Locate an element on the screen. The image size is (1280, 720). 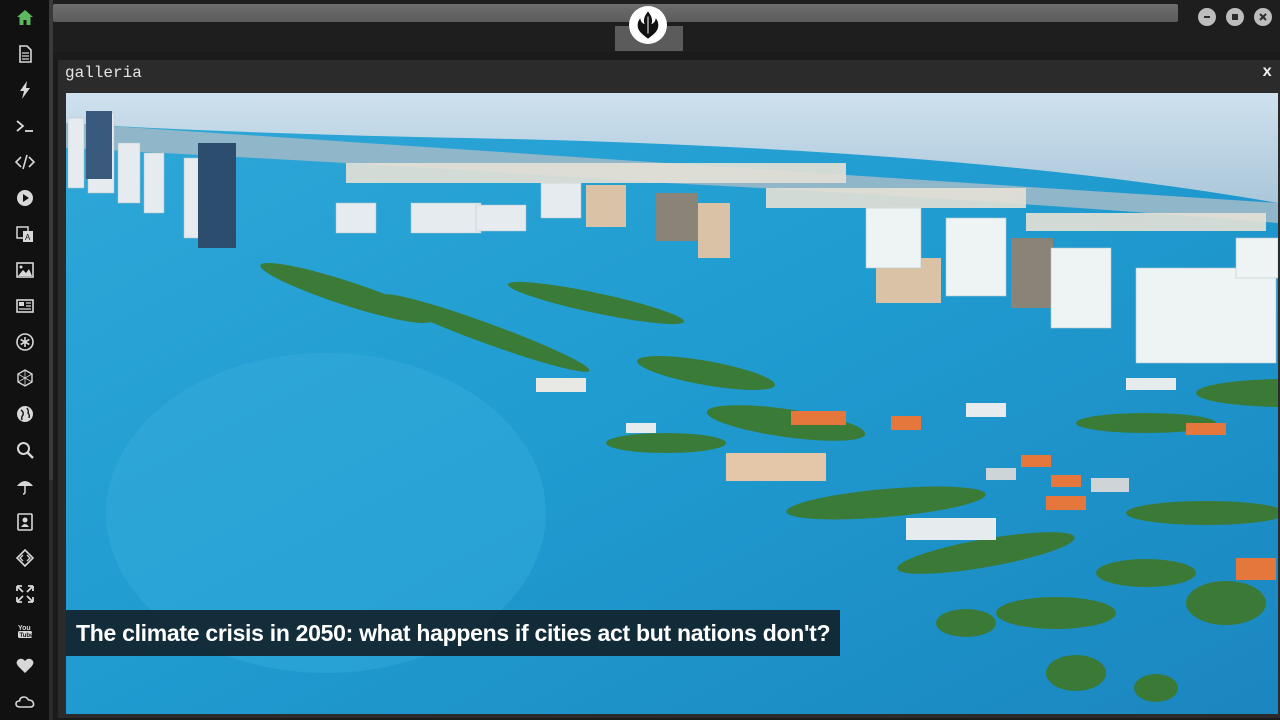
youtube-icon: You Tube is located at coordinates (24, 630).